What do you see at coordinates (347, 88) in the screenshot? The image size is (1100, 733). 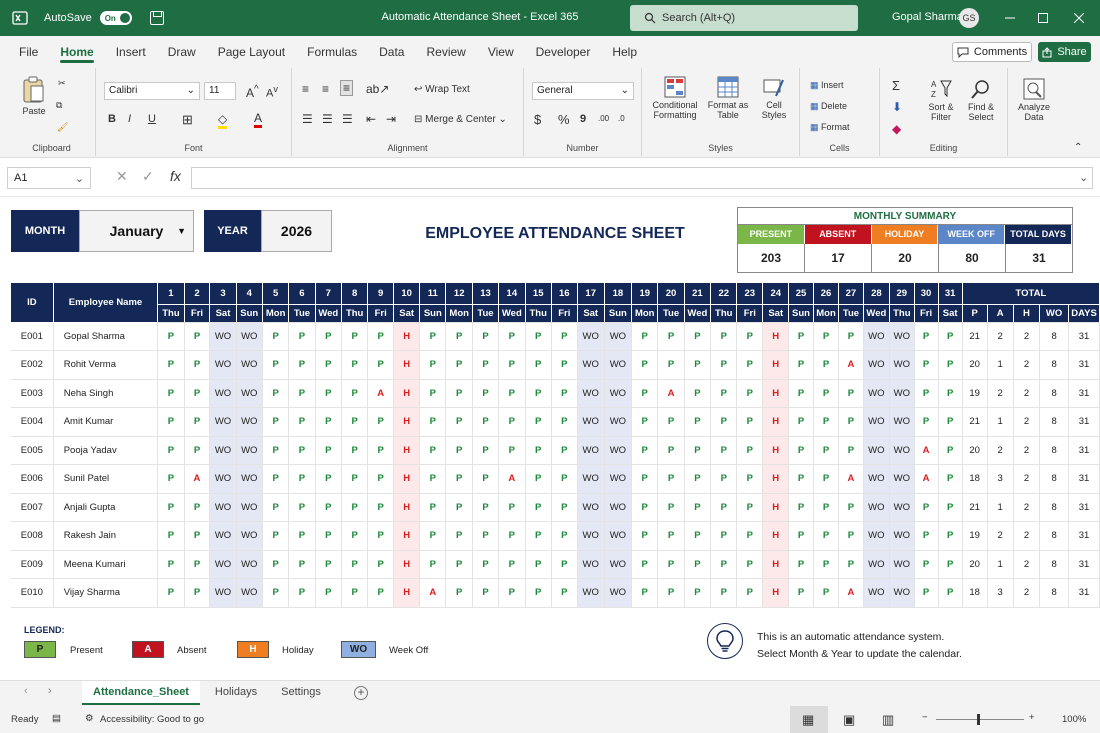 I see `align-bottom-icon: ≡` at bounding box center [347, 88].